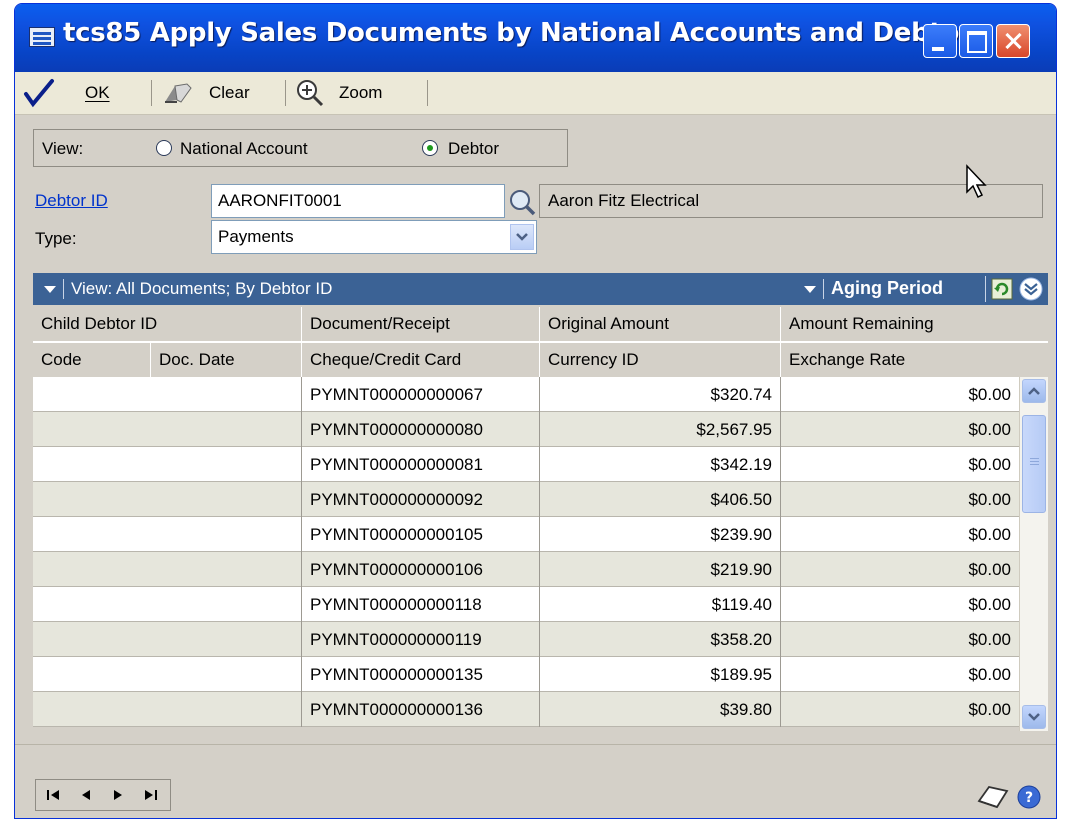  I want to click on col-child-debtor-id: Child Debtor ID, so click(167, 324).